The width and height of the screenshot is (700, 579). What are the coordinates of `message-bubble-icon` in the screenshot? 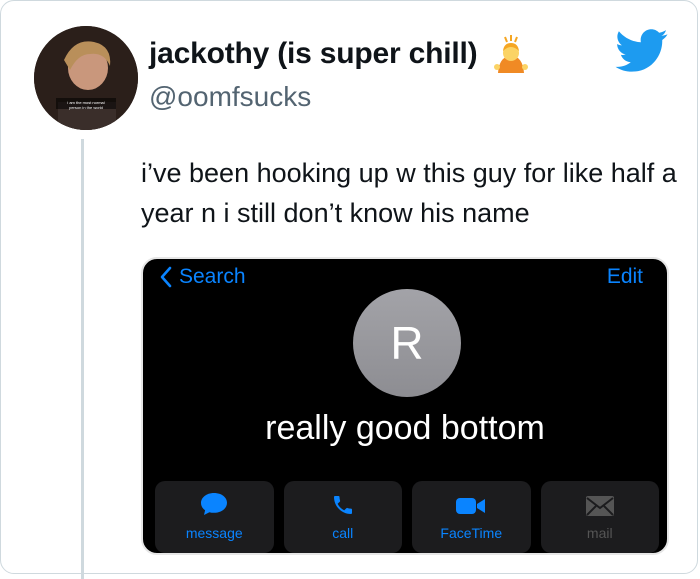 It's located at (214, 504).